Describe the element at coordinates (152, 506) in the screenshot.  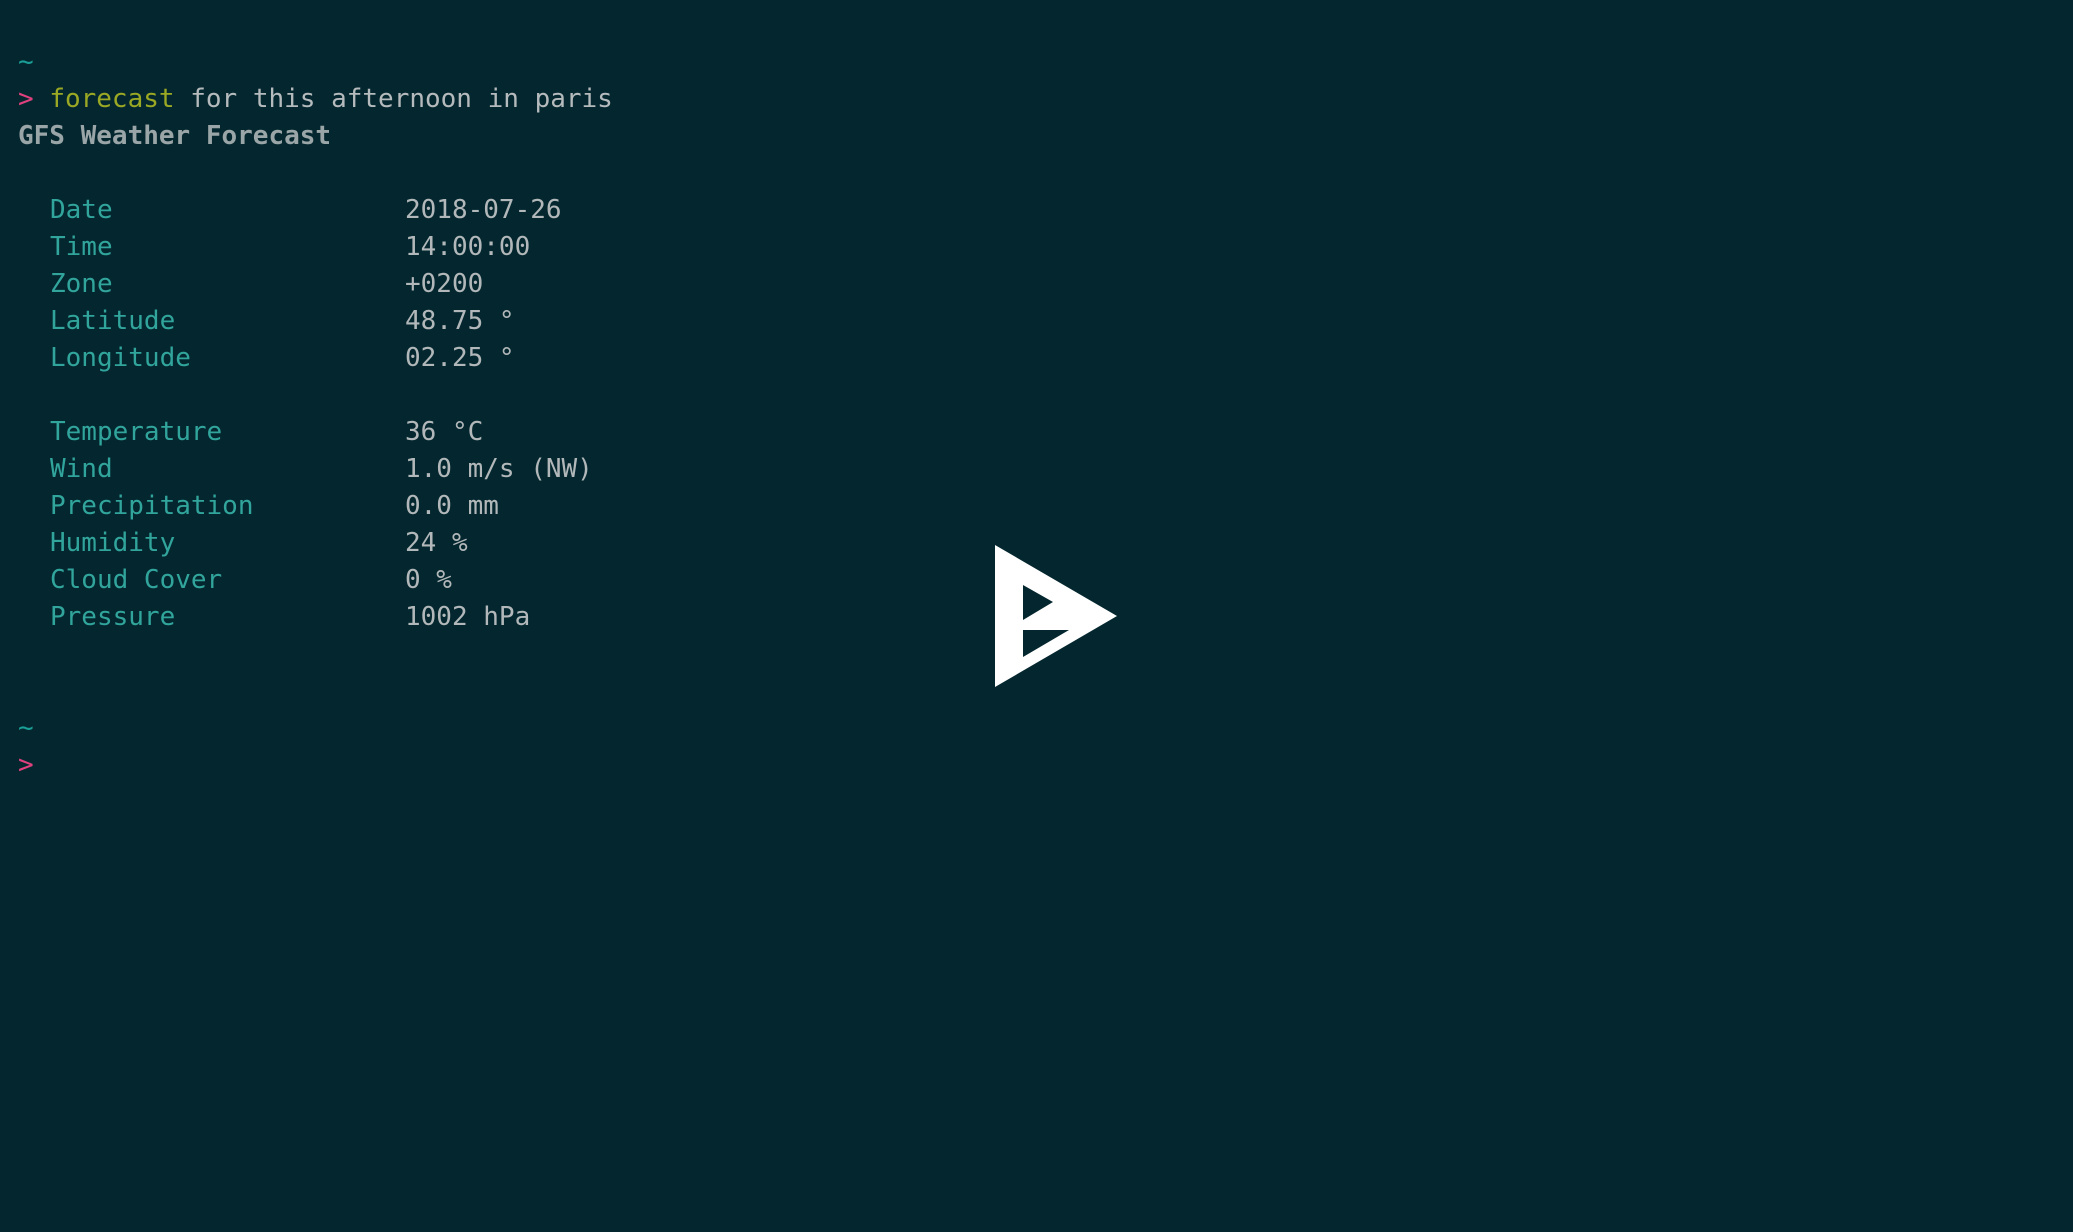
I see `row-label: Precipitation` at that location.